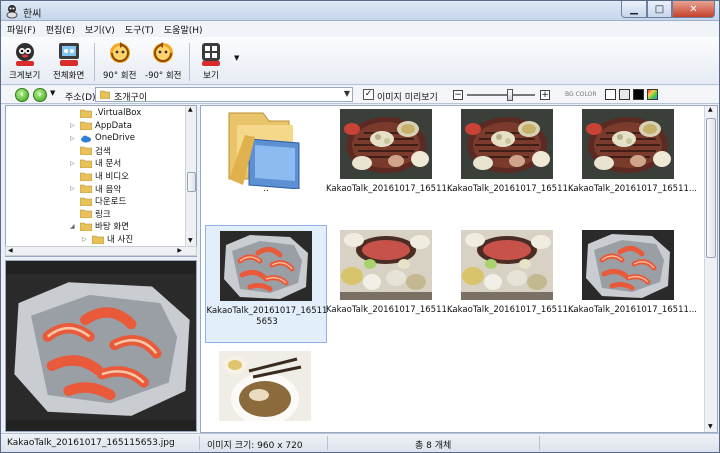  Describe the element at coordinates (139, 29) in the screenshot. I see `menu-tools: 도구(T)` at that location.